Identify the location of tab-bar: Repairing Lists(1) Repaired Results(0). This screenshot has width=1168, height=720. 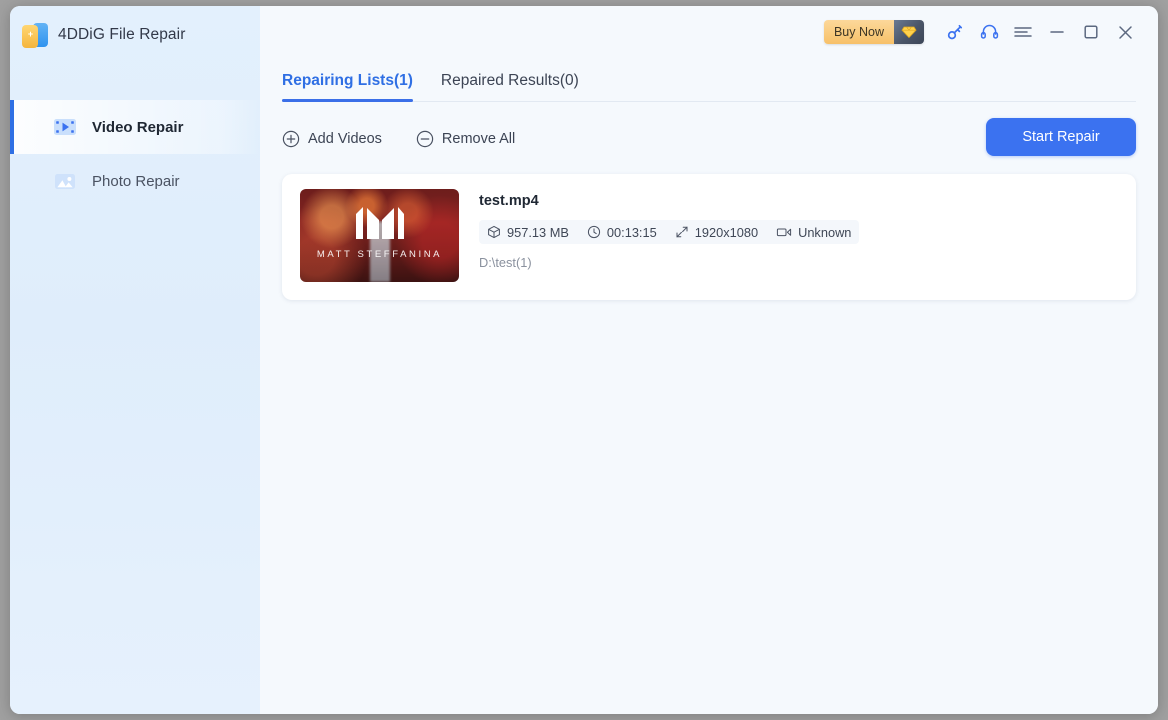
(709, 80).